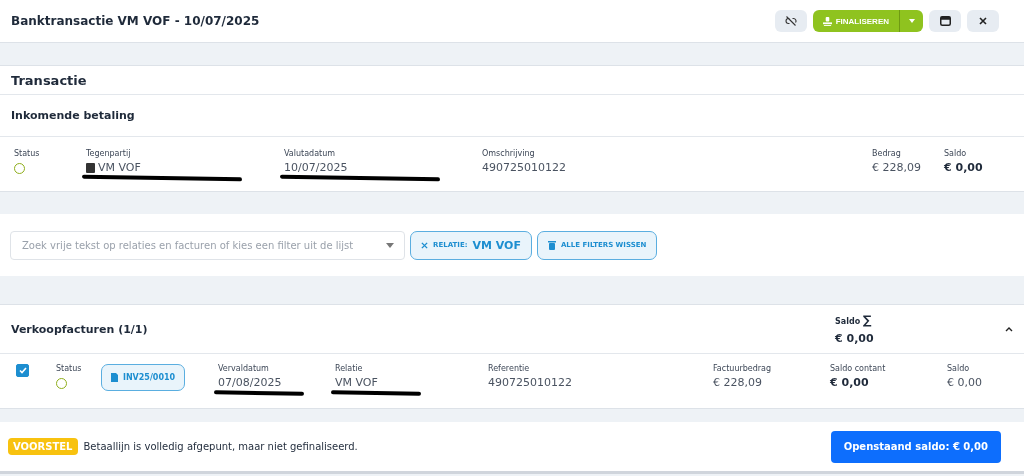 This screenshot has width=1024, height=476. Describe the element at coordinates (143, 377) in the screenshot. I see `invoice-button: INV25/0010` at that location.